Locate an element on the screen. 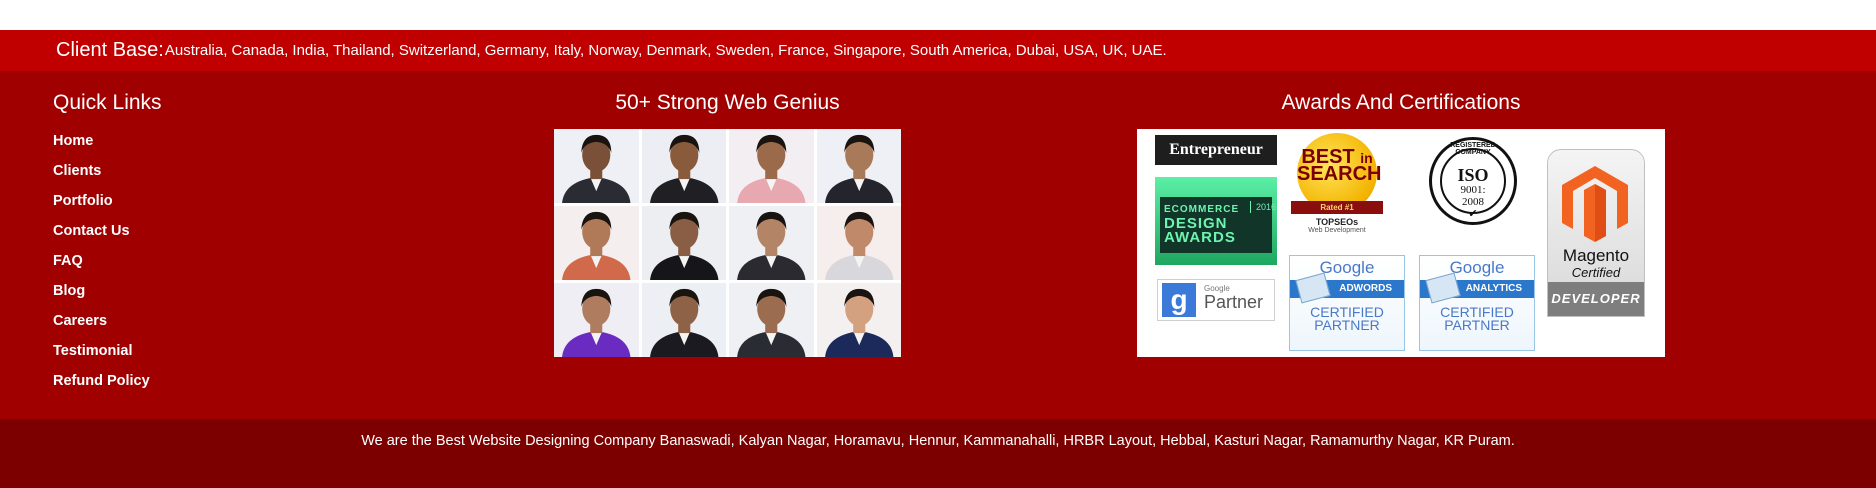  iso-registered-badge: REGISTERED COMPANY ISO 9001: 2008 ✔ is located at coordinates (1473, 181).